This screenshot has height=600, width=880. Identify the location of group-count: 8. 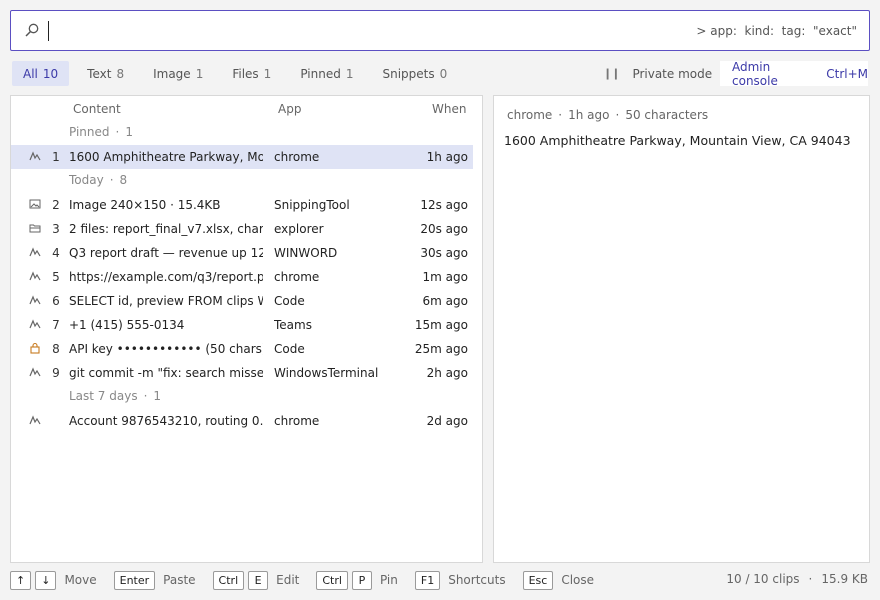
(123, 180).